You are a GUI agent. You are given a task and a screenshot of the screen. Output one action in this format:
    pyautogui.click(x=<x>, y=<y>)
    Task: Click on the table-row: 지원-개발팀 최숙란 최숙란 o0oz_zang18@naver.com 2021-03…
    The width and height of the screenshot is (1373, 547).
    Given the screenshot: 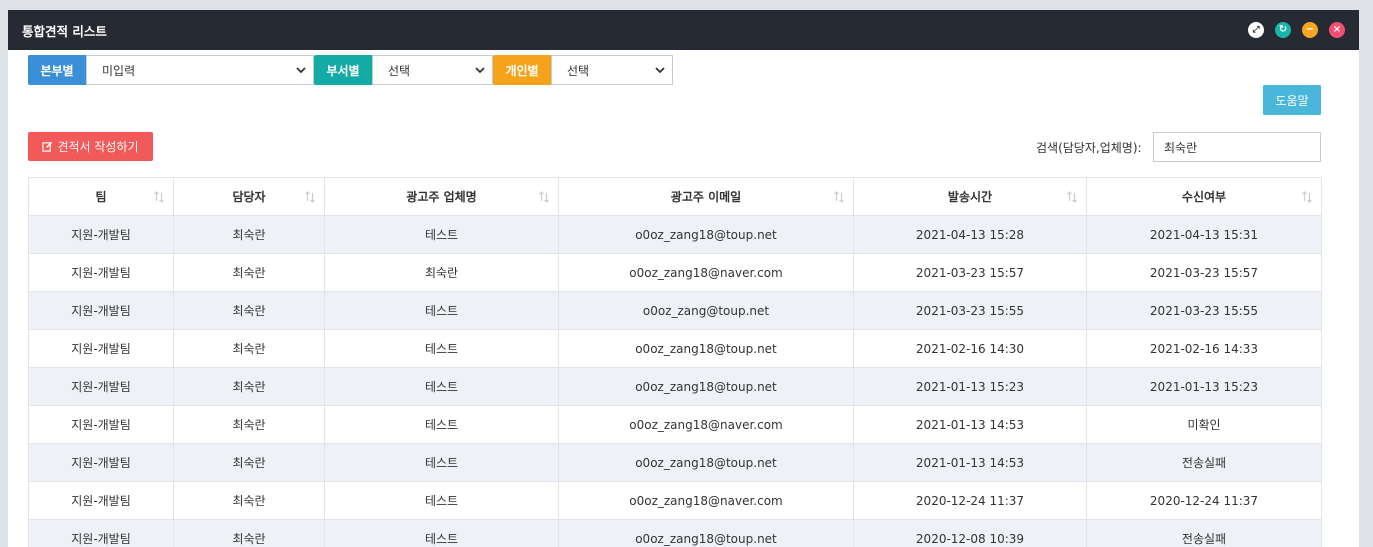 What is the action you would take?
    pyautogui.click(x=675, y=272)
    